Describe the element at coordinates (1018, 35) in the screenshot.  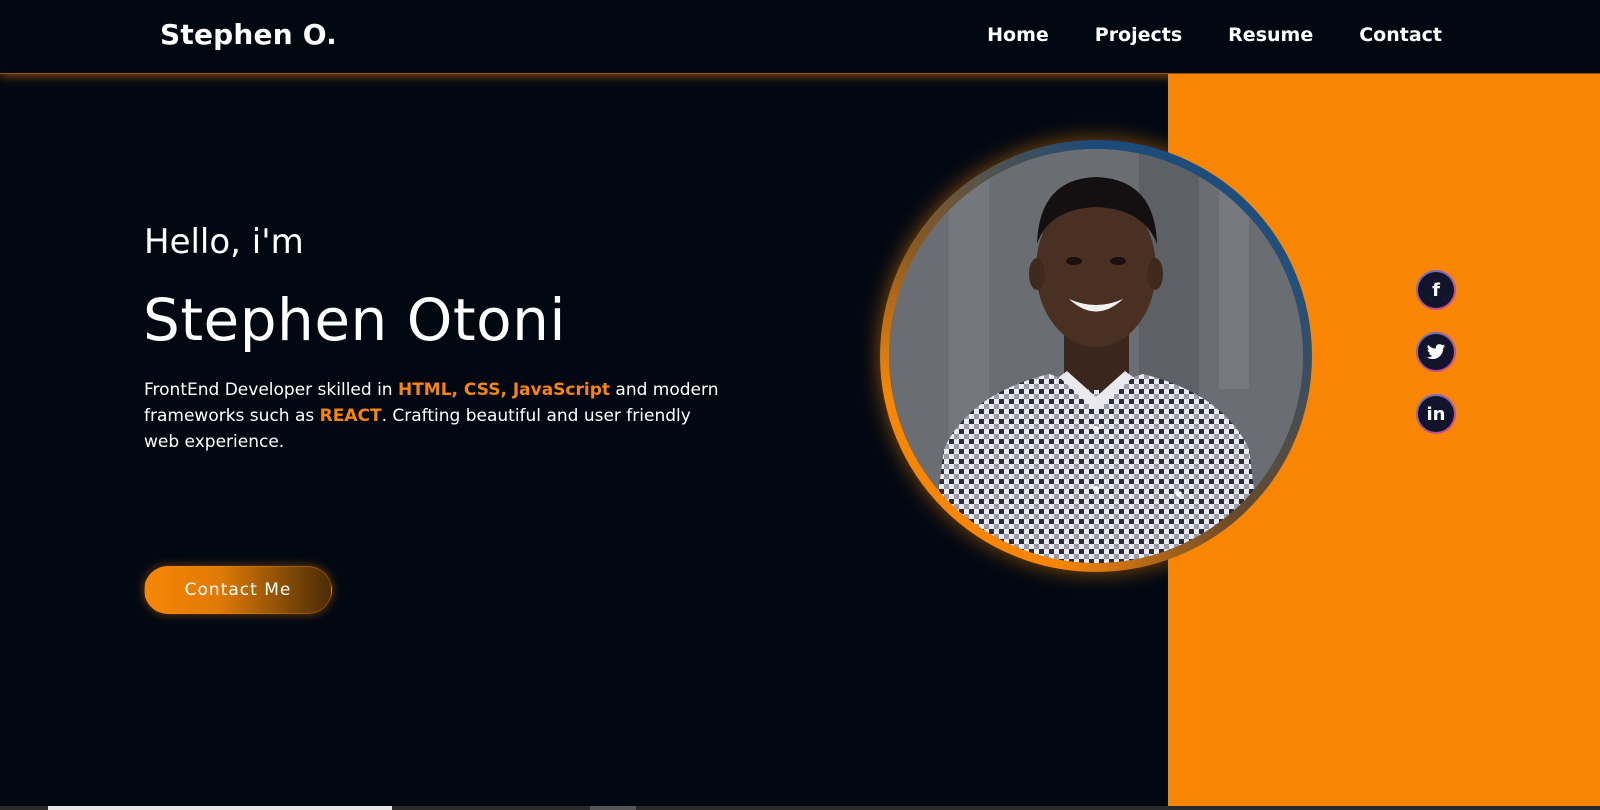
I see `nav-home-link: Home` at that location.